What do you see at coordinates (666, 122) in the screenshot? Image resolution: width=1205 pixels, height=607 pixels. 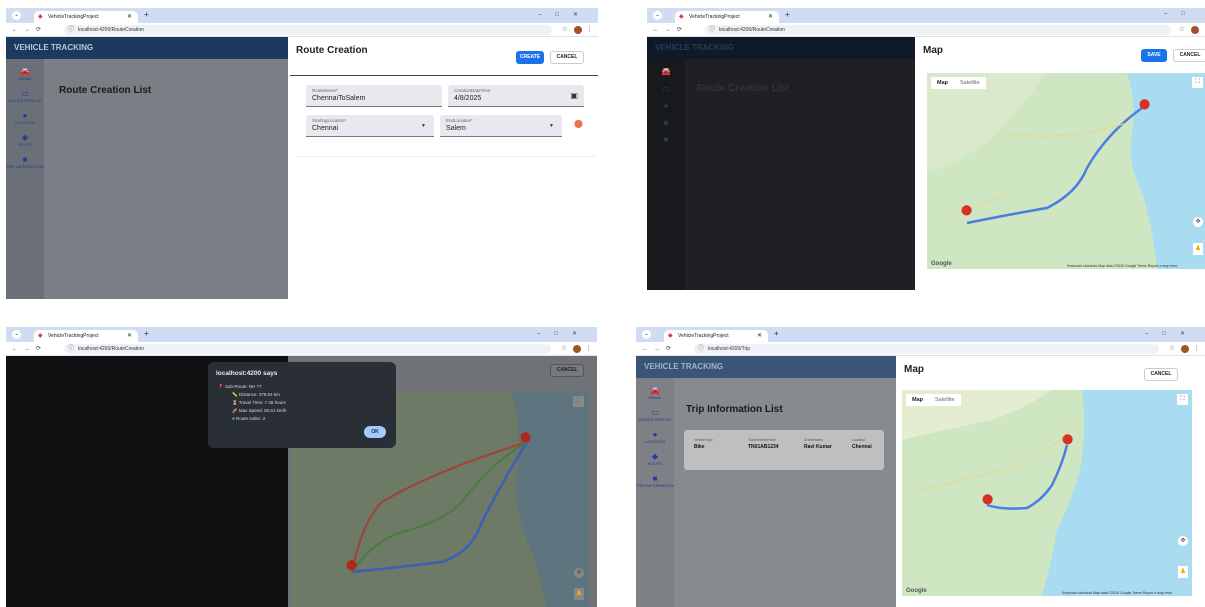 I see `sidebar-item-route: ◆` at bounding box center [666, 122].